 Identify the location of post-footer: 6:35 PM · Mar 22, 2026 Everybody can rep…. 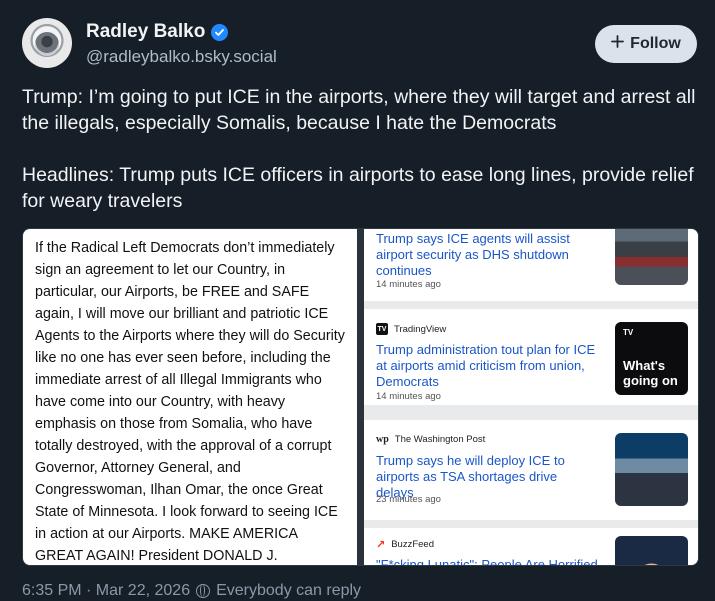
(191, 591).